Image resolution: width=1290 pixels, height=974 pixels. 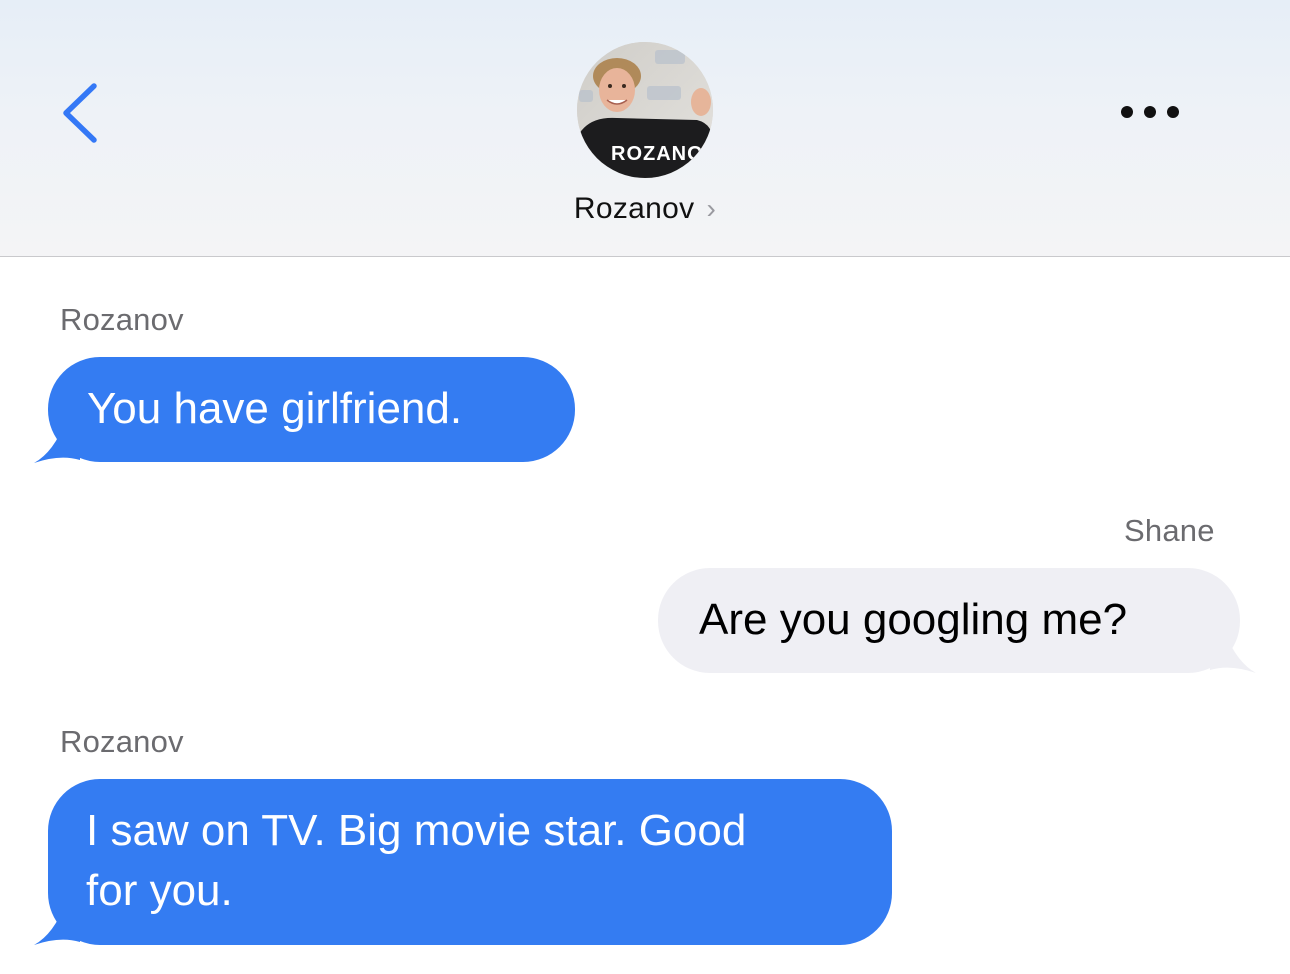 I want to click on contact-name: Rozanov, so click(x=634, y=208).